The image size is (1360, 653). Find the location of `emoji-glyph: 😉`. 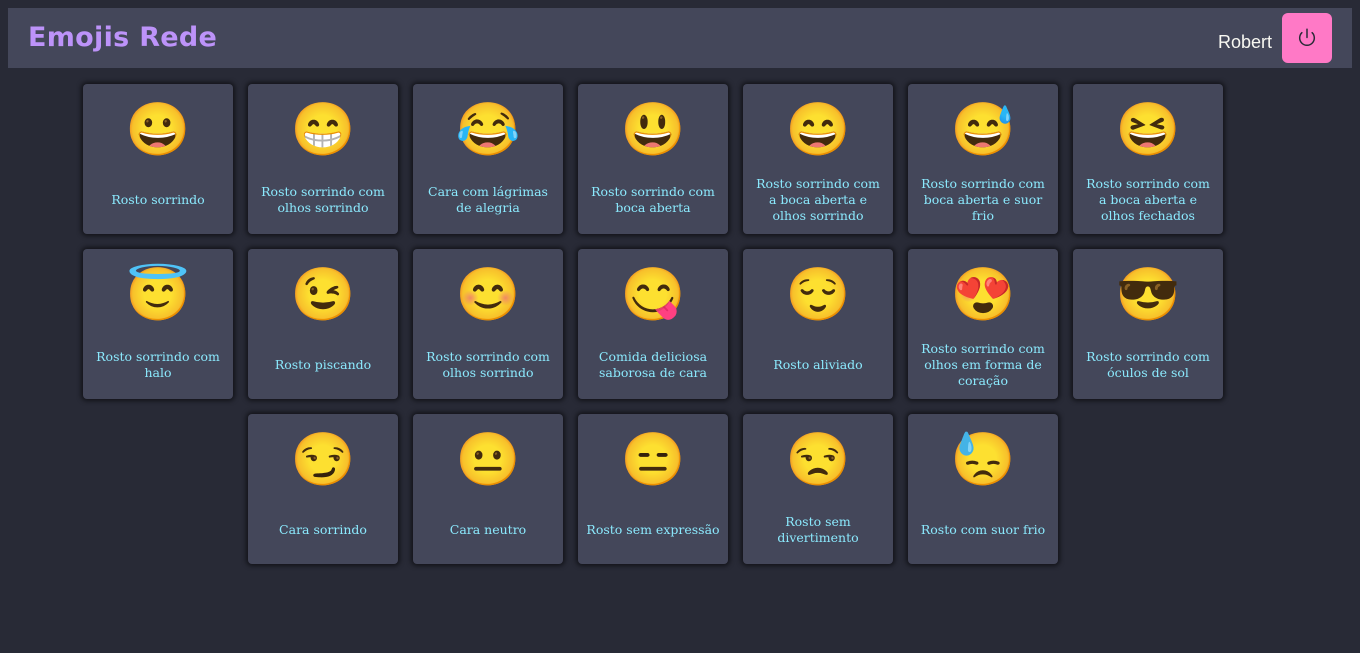

emoji-glyph: 😉 is located at coordinates (323, 295).